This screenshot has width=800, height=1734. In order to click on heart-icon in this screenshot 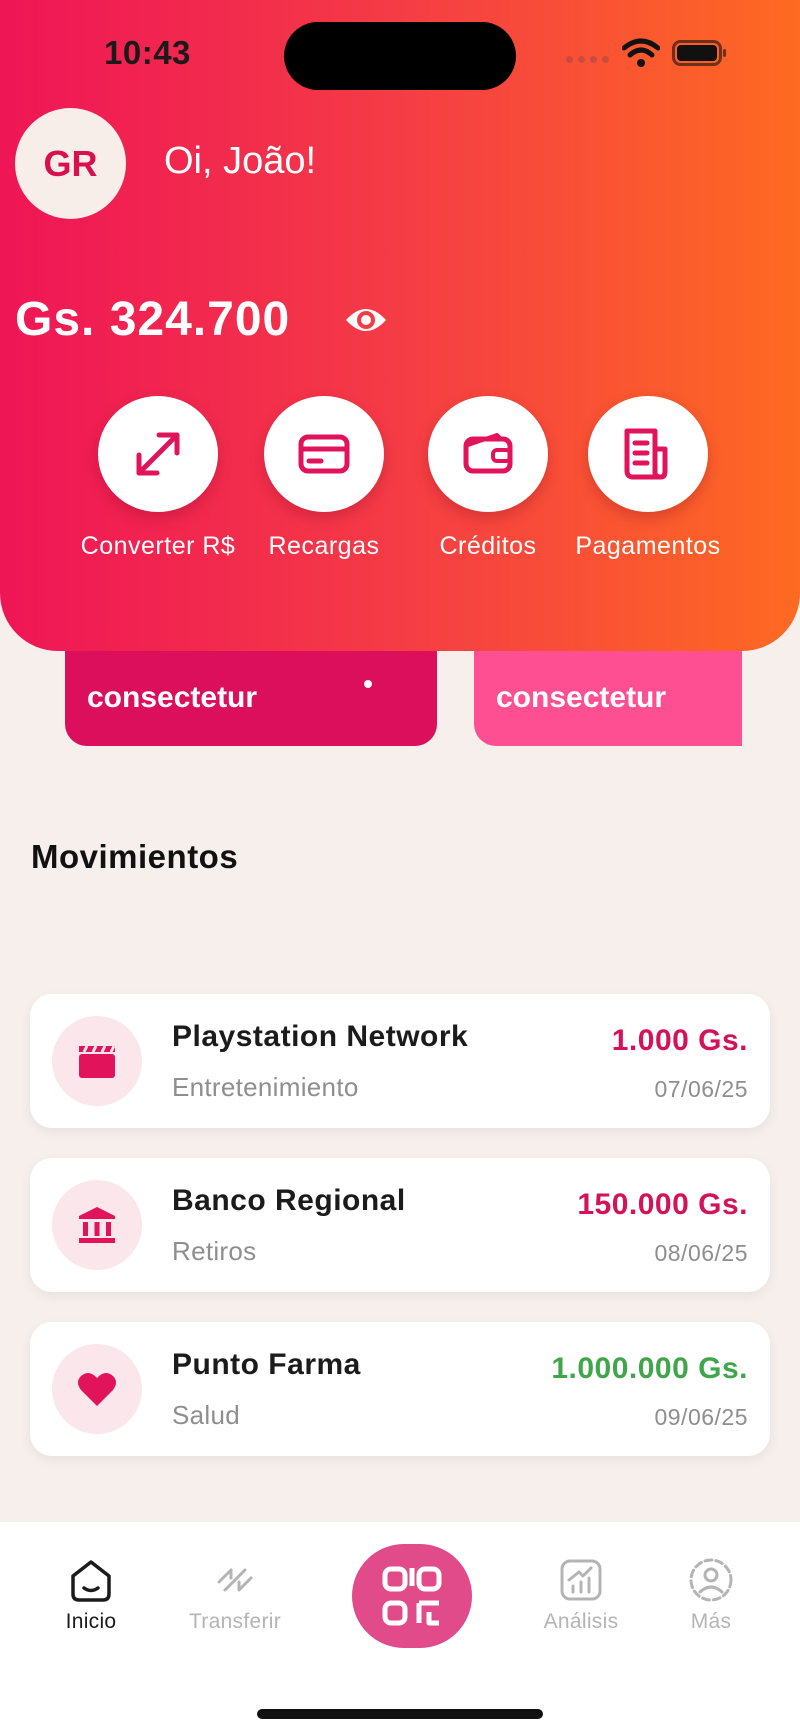, I will do `click(97, 1389)`.